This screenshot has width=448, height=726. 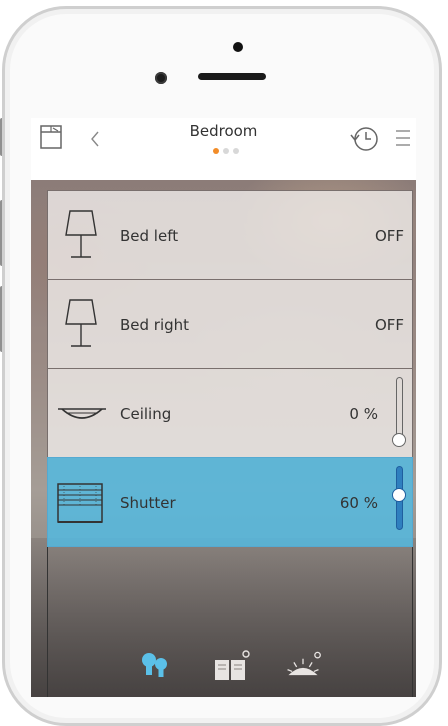 I want to click on book-icon, so click(x=231, y=666).